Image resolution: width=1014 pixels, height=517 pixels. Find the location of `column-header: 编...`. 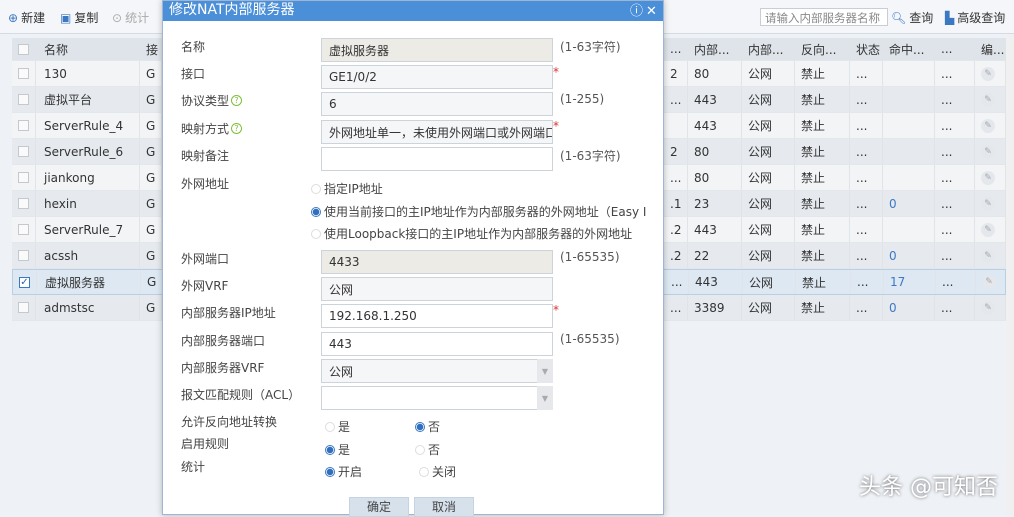

column-header: 编... is located at coordinates (990, 49).